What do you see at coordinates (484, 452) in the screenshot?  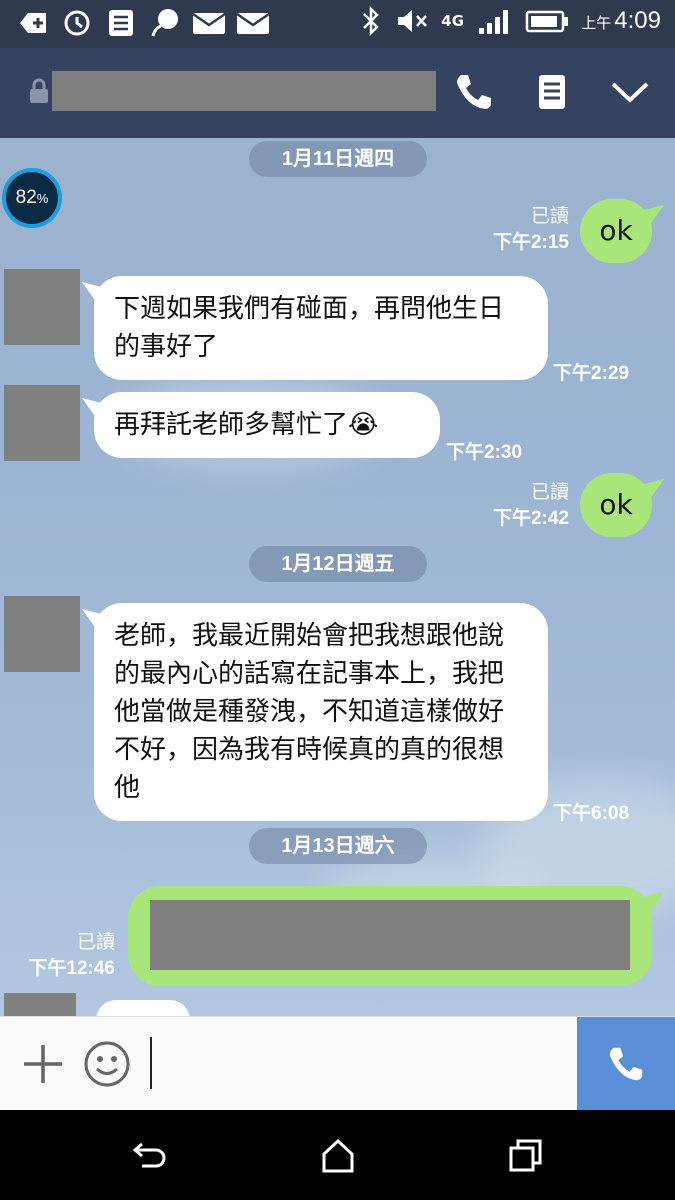 I see `message-time: 下午2:30` at bounding box center [484, 452].